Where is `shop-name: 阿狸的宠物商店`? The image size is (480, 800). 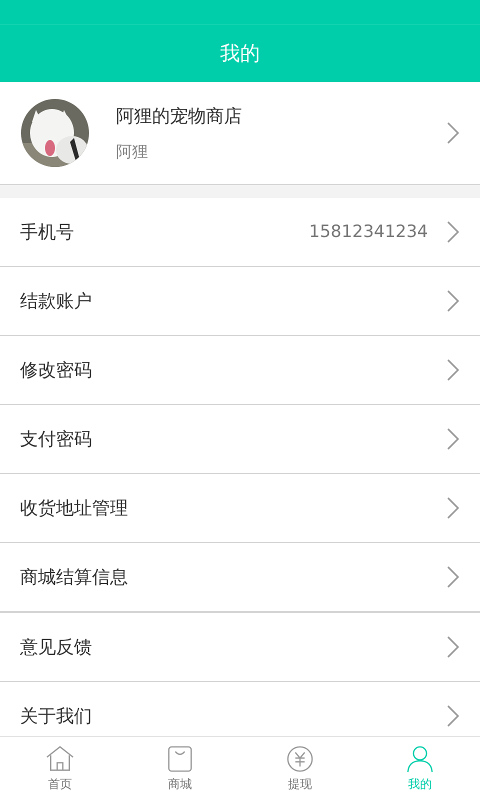 shop-name: 阿狸的宠物商店 is located at coordinates (179, 116).